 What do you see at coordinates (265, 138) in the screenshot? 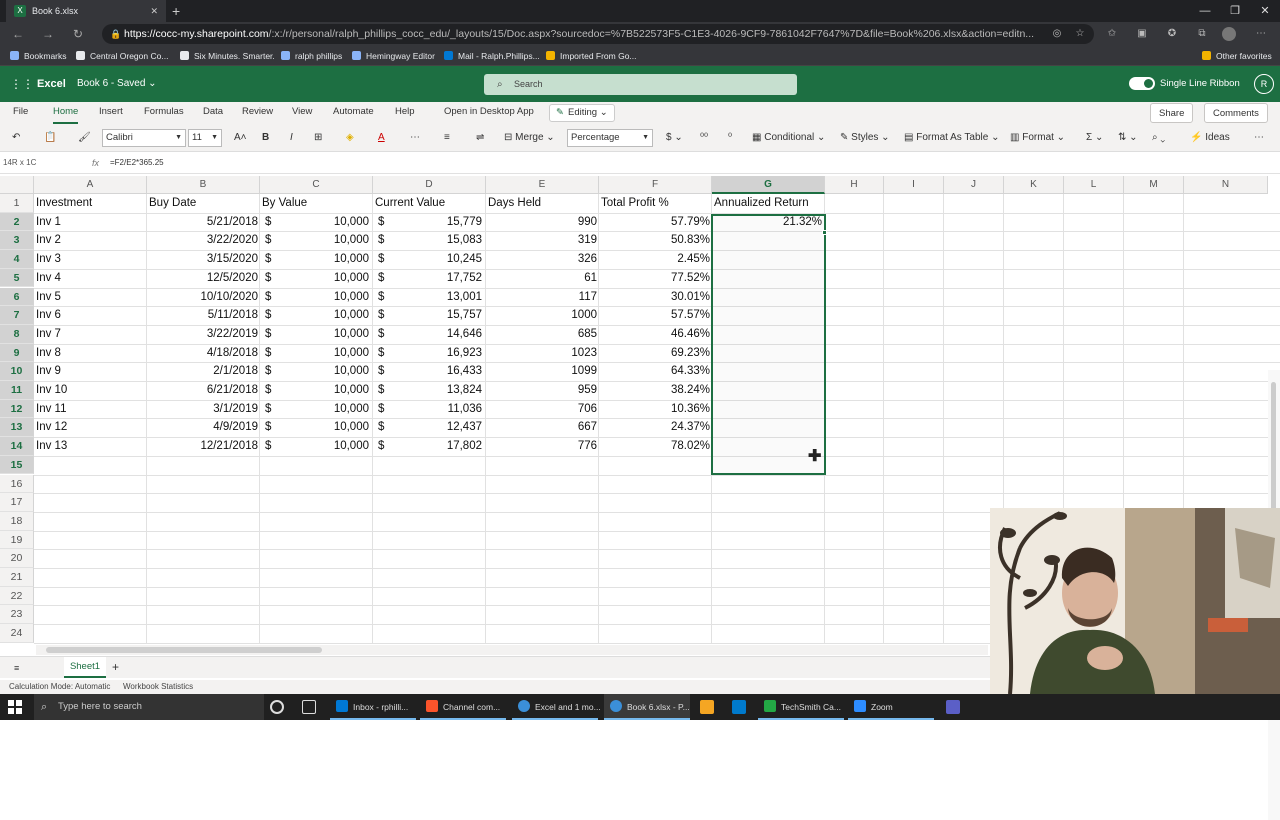
I see `bold-icon: B` at bounding box center [265, 138].